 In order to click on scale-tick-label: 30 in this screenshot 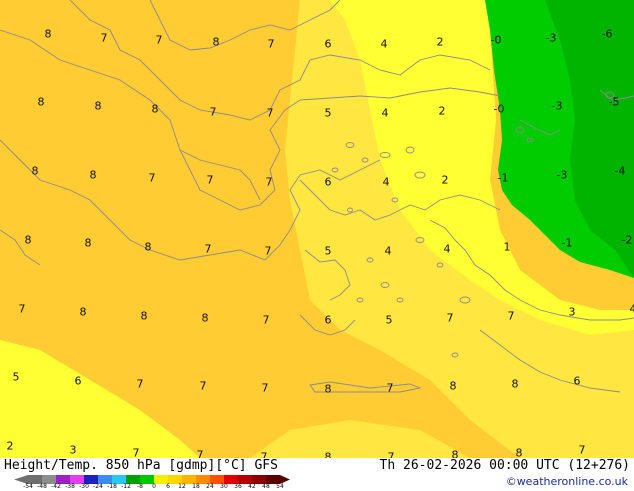, I will do `click(224, 486)`.